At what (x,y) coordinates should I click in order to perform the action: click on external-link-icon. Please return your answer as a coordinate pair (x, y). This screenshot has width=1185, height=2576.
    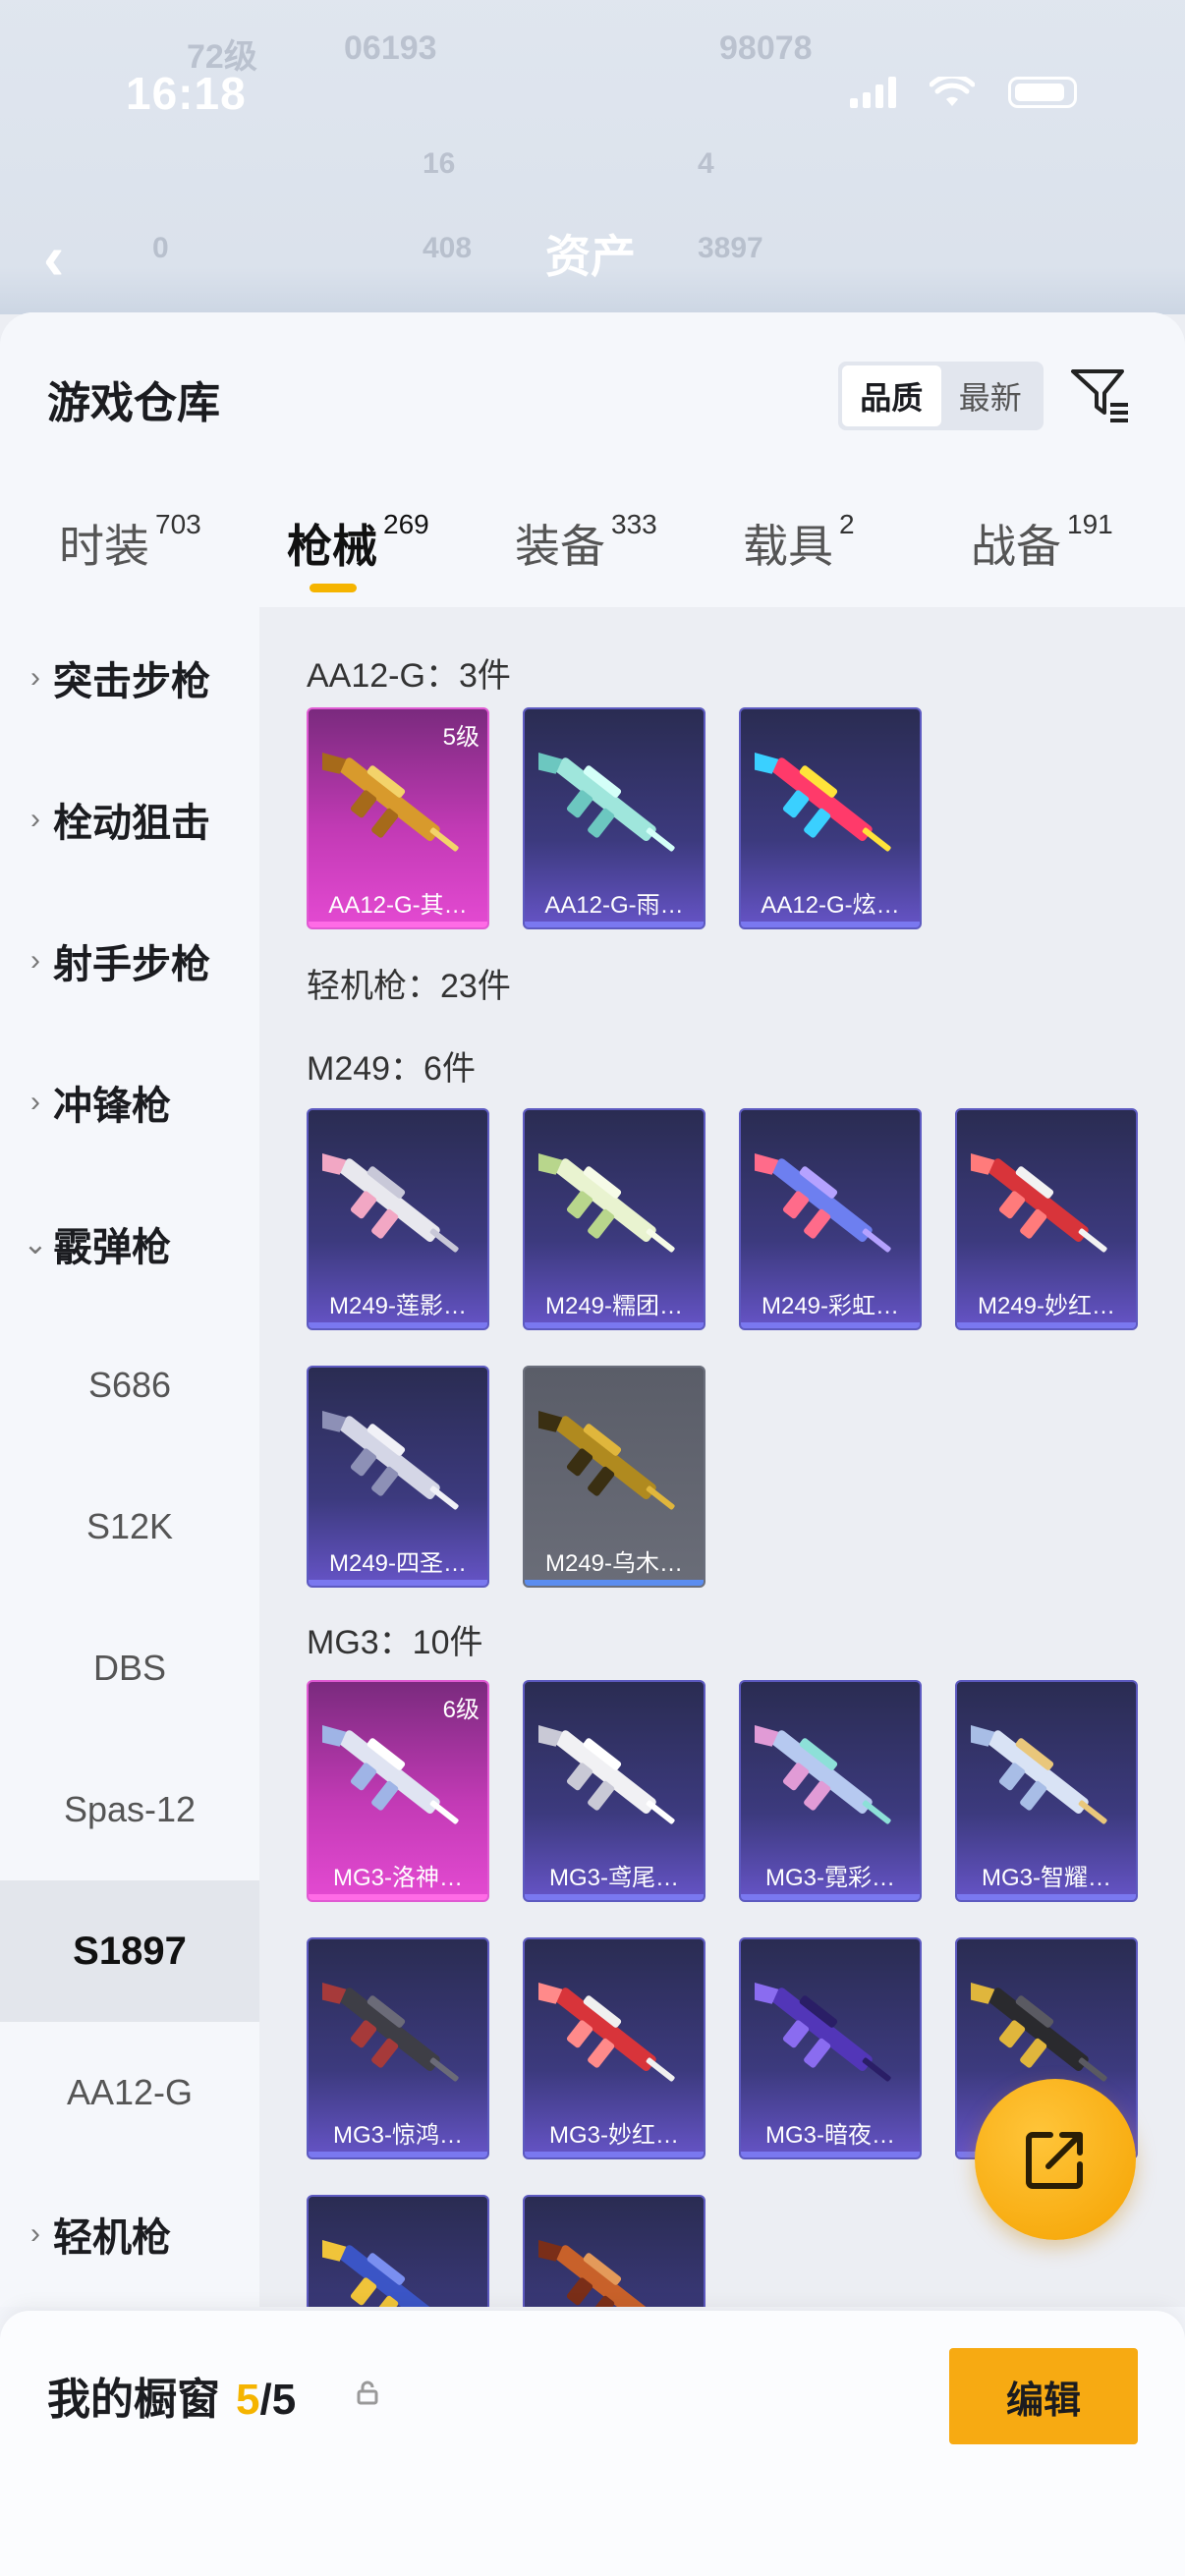
    Looking at the image, I should click on (1054, 2160).